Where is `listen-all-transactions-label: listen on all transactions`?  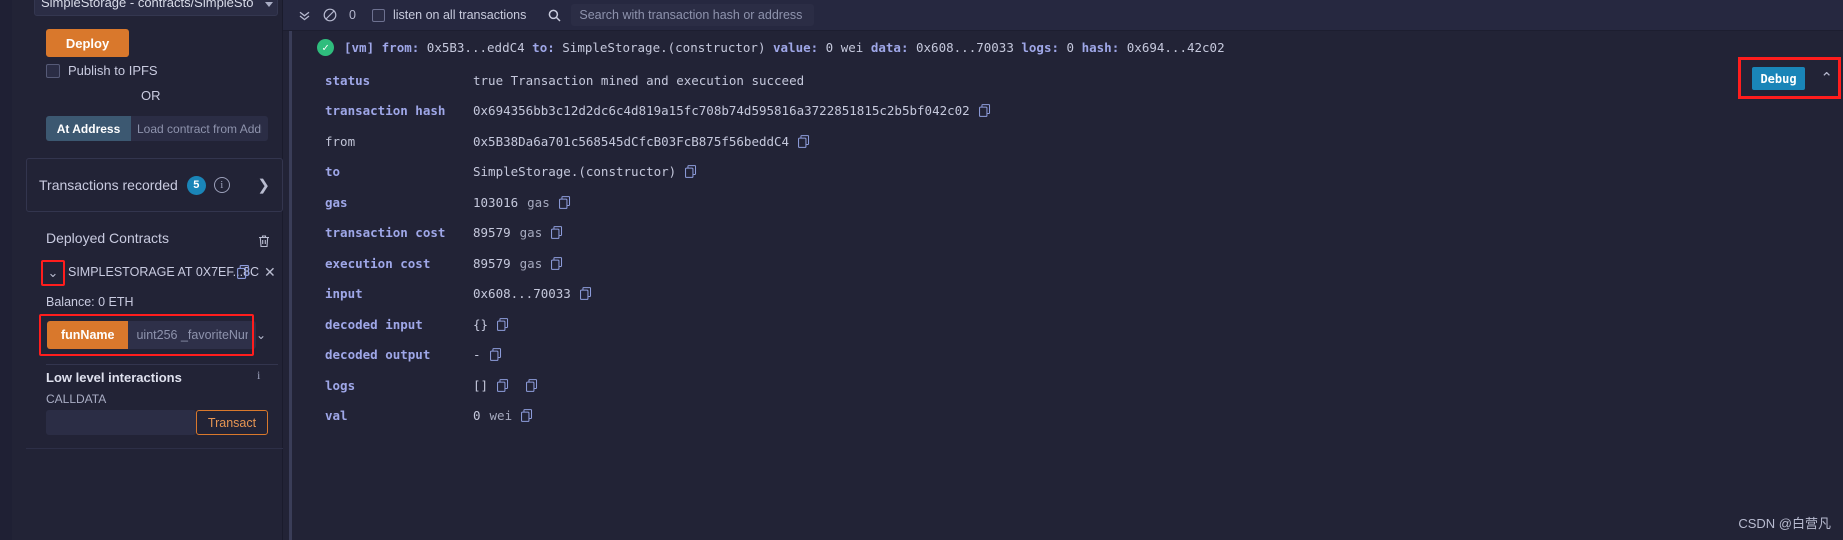 listen-all-transactions-label: listen on all transactions is located at coordinates (459, 15).